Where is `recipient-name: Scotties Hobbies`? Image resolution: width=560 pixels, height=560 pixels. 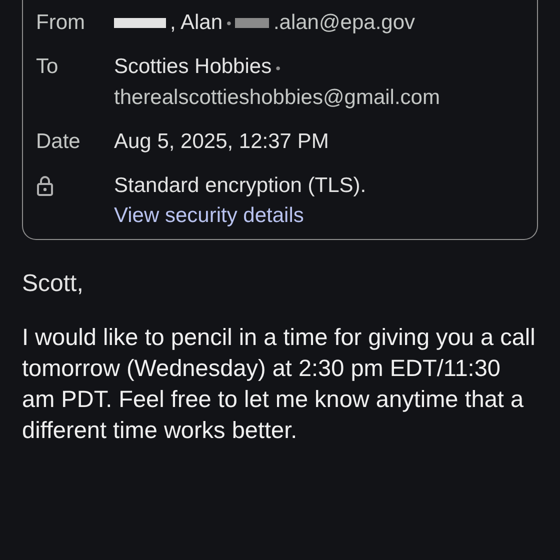
recipient-name: Scotties Hobbies is located at coordinates (193, 66).